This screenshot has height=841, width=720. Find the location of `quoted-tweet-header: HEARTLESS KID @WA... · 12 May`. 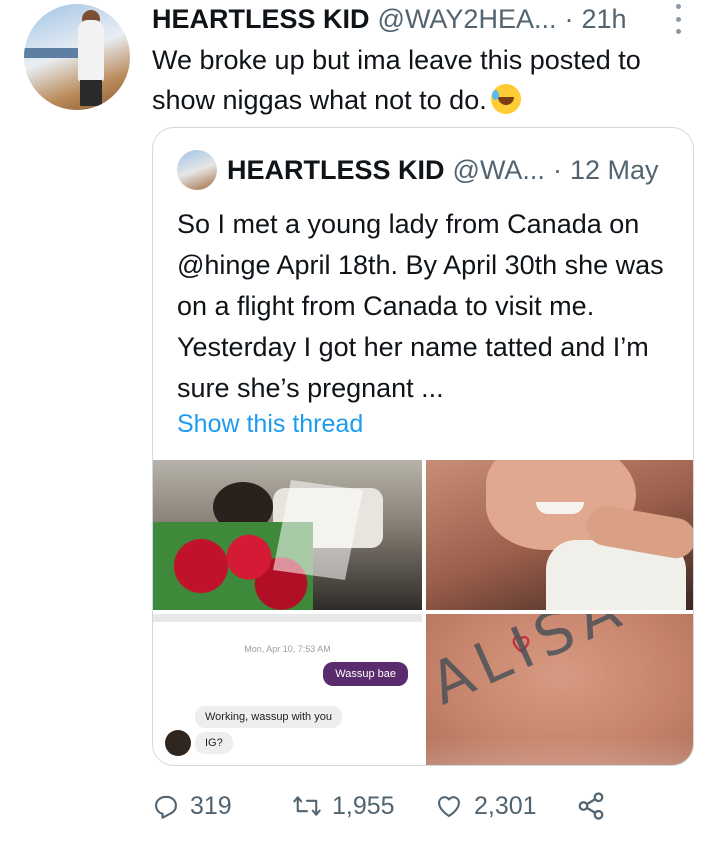

quoted-tweet-header: HEARTLESS KID @WA... · 12 May is located at coordinates (442, 170).